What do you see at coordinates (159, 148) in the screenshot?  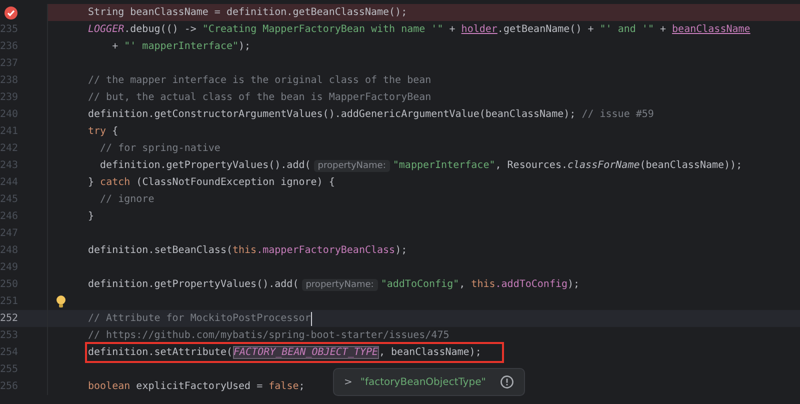 I see `code-text: // for spring-native` at bounding box center [159, 148].